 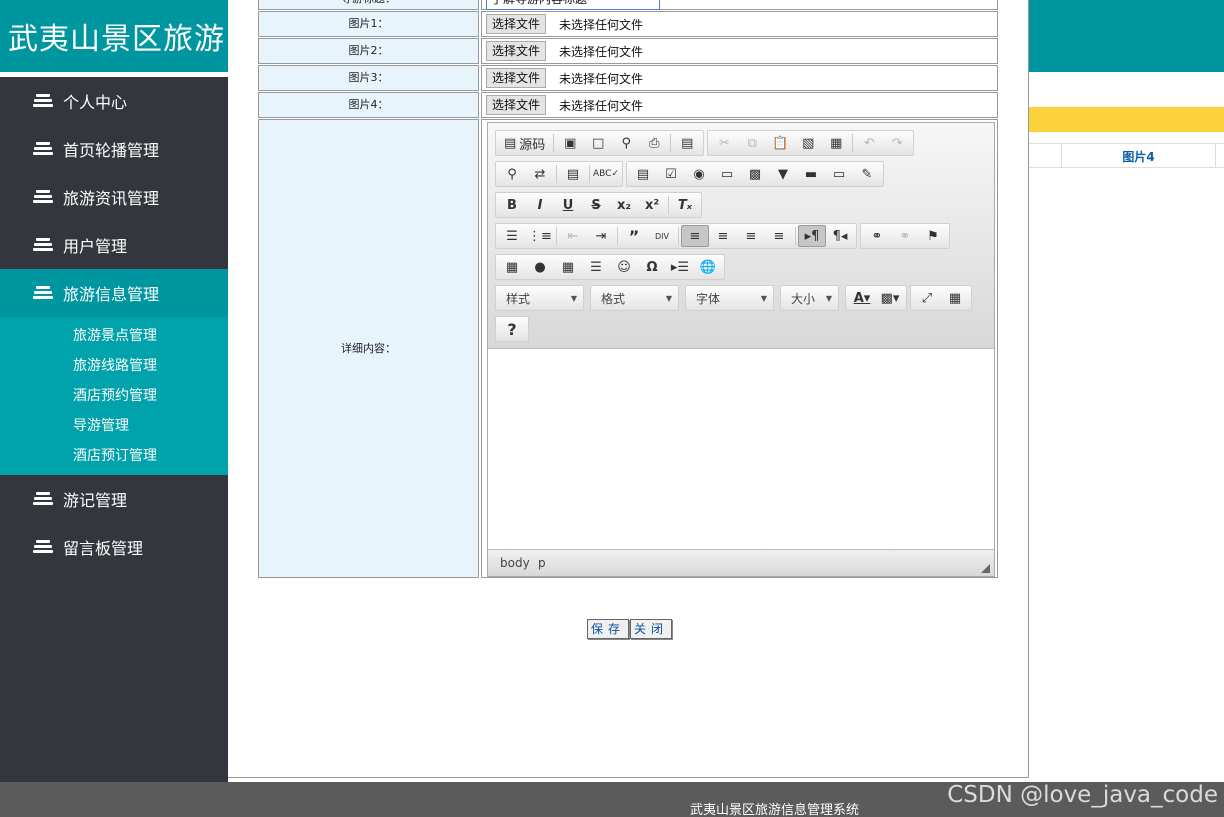 What do you see at coordinates (662, 236) in the screenshot?
I see `div-container-icon: DIV` at bounding box center [662, 236].